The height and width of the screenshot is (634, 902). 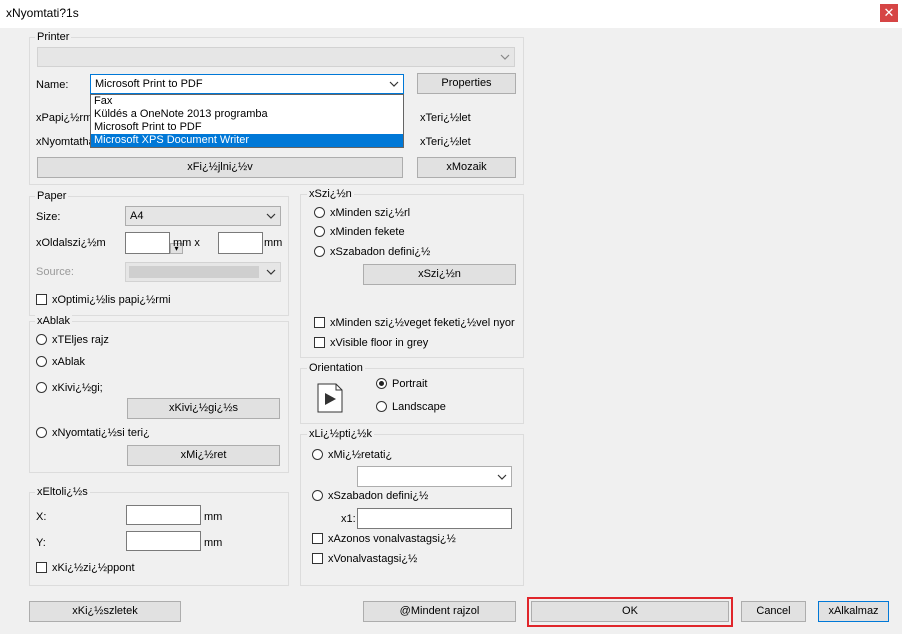 I want to click on landscape-label: Landscape, so click(x=419, y=407).